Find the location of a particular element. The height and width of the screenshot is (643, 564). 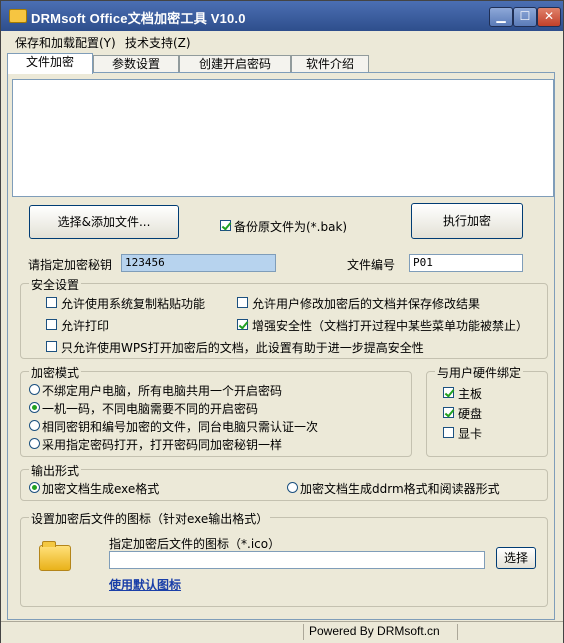

icon-path-input is located at coordinates (297, 560).